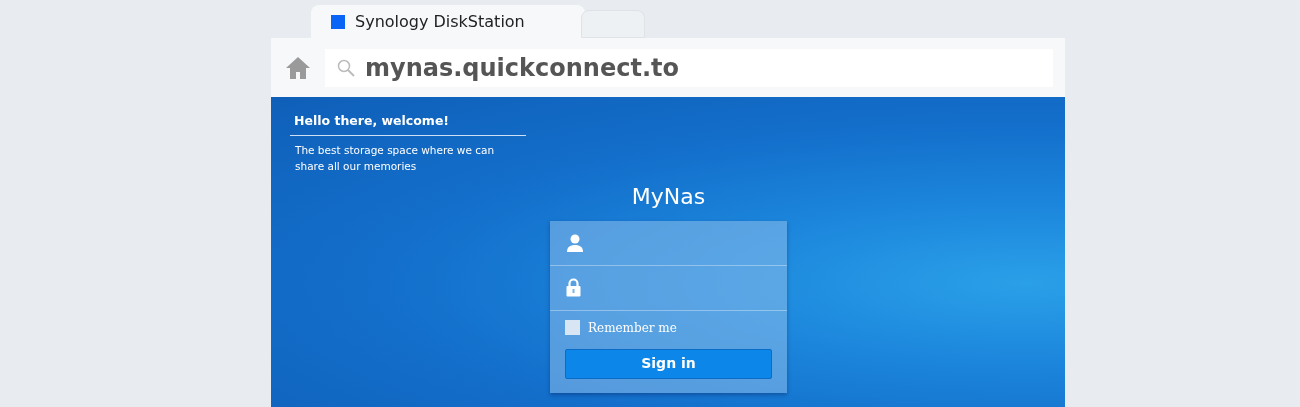  Describe the element at coordinates (575, 242) in the screenshot. I see `user-icon` at that location.